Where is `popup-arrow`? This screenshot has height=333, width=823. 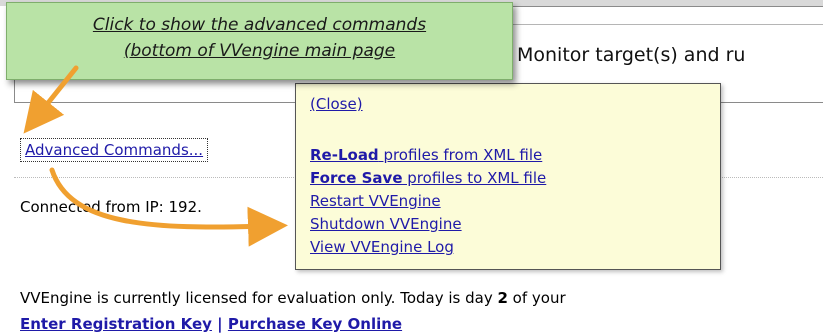
popup-arrow is located at coordinates (168, 207).